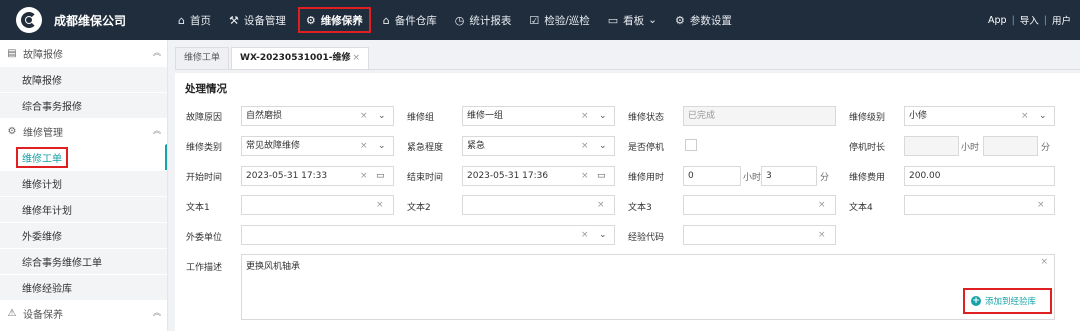  I want to click on sidebar-group-fault-report: ▤ 故障报修 ︽, so click(83, 53).